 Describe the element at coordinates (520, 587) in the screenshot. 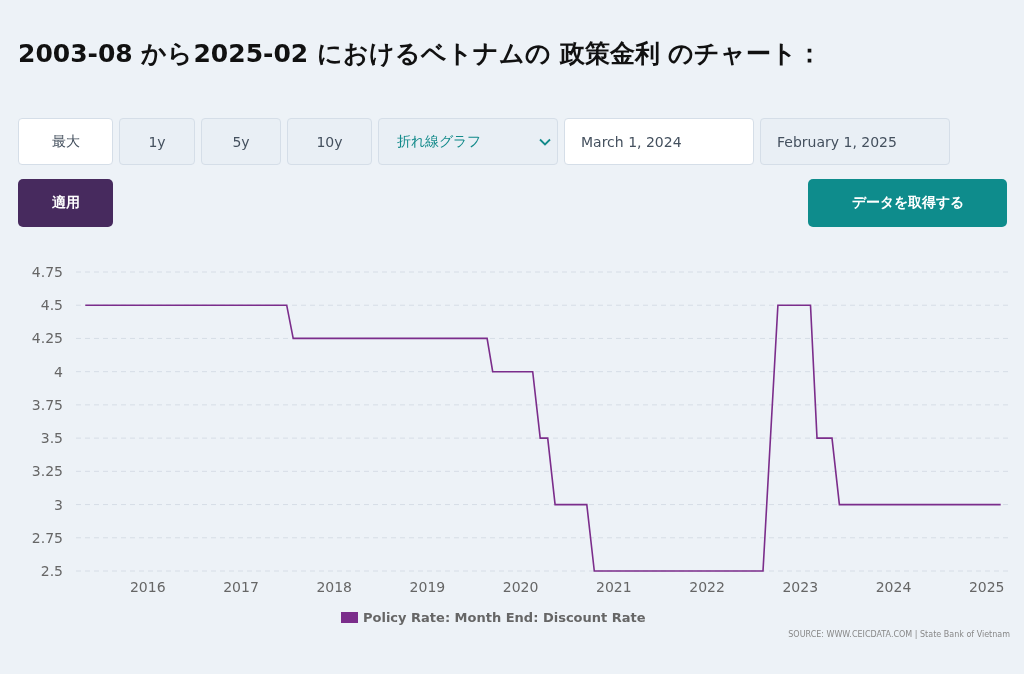

I see `x-axis-label: 2020` at that location.